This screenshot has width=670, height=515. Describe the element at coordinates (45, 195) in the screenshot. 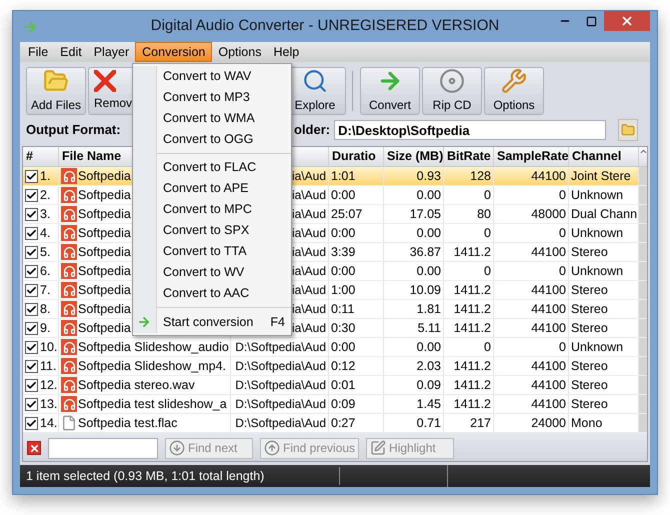

I see `row-number: 2.` at that location.